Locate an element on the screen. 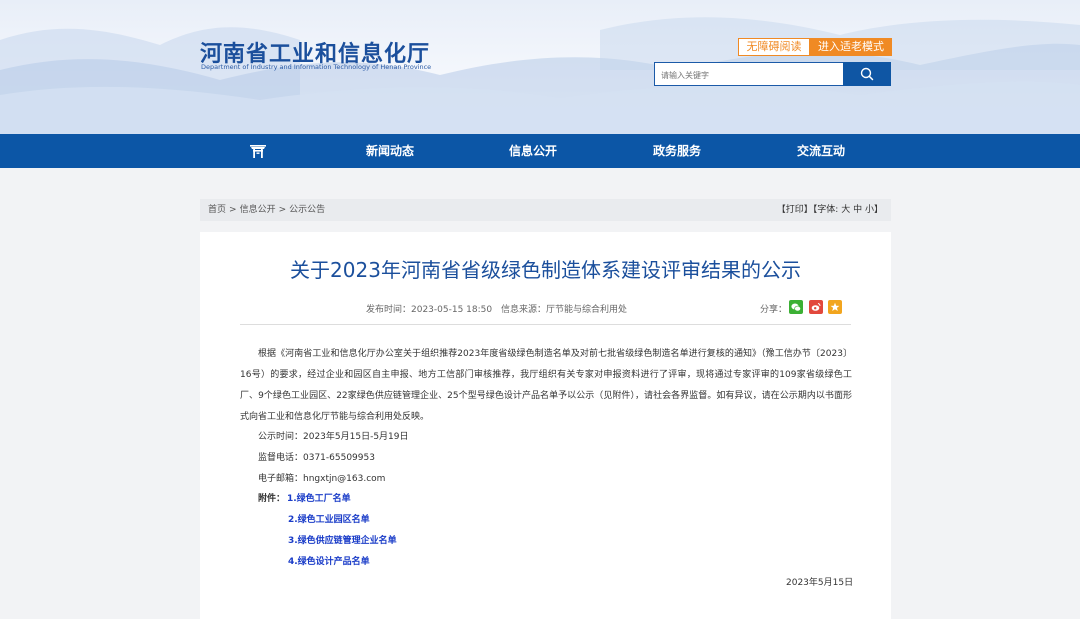 The height and width of the screenshot is (619, 1080). font-medium-button: 中 is located at coordinates (857, 210).